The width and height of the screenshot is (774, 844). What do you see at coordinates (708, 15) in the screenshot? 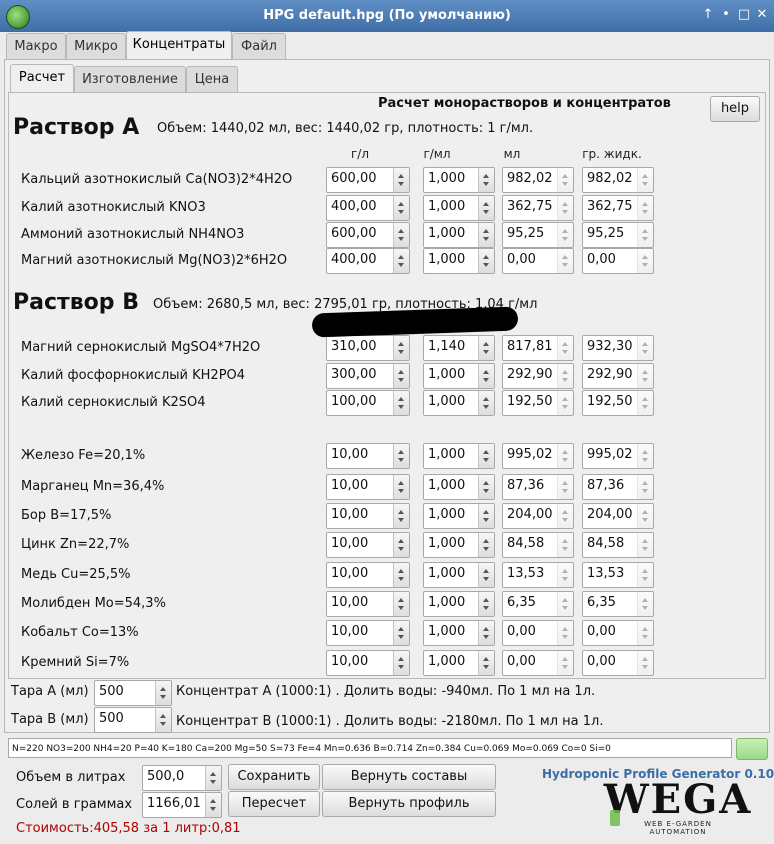
I see `pin-icon: ↑` at bounding box center [708, 15].